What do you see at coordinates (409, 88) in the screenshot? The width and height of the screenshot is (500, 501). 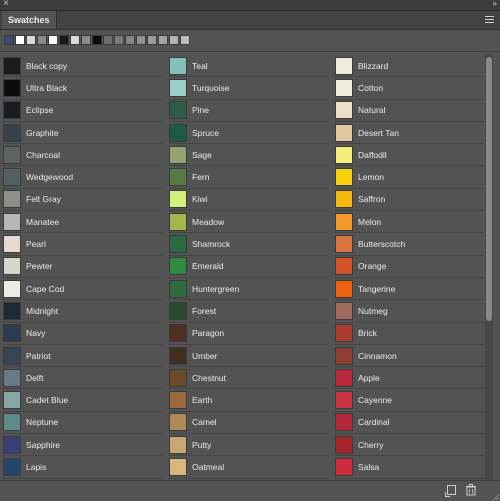 I see `swatch-item: Cotton` at bounding box center [409, 88].